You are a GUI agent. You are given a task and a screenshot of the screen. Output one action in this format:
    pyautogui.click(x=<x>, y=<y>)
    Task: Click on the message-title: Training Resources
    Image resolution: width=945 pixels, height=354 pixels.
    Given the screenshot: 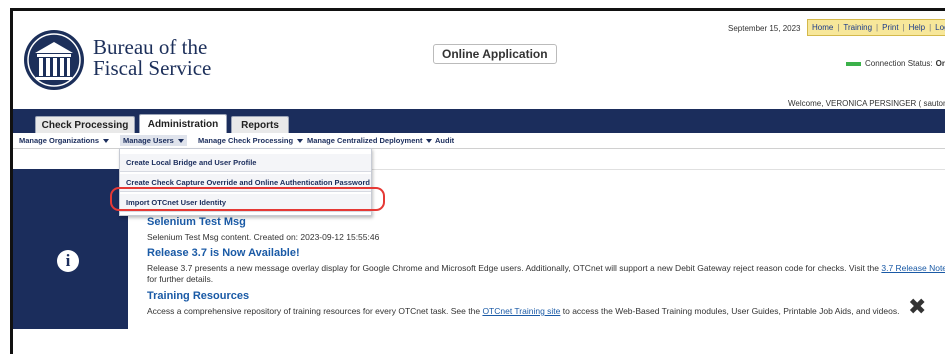 What is the action you would take?
    pyautogui.click(x=198, y=296)
    